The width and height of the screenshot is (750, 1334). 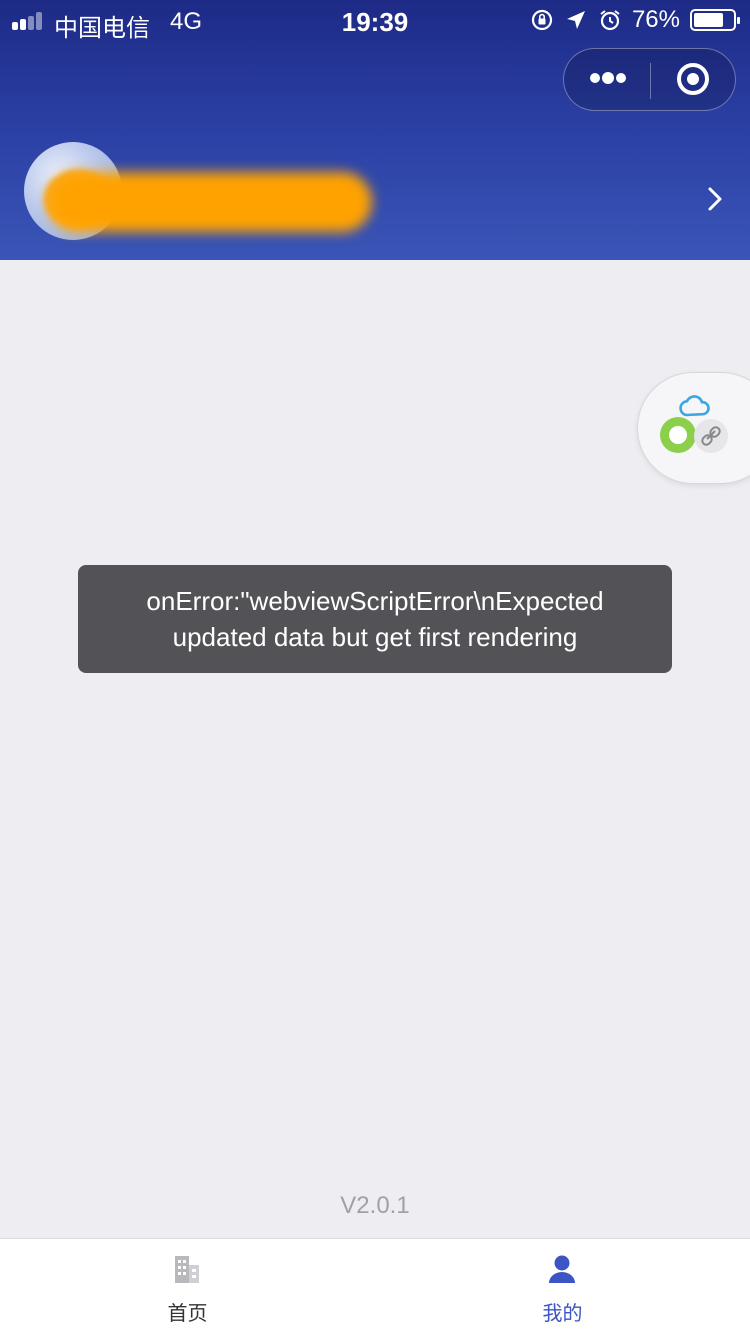 I want to click on battery-icon, so click(x=715, y=20).